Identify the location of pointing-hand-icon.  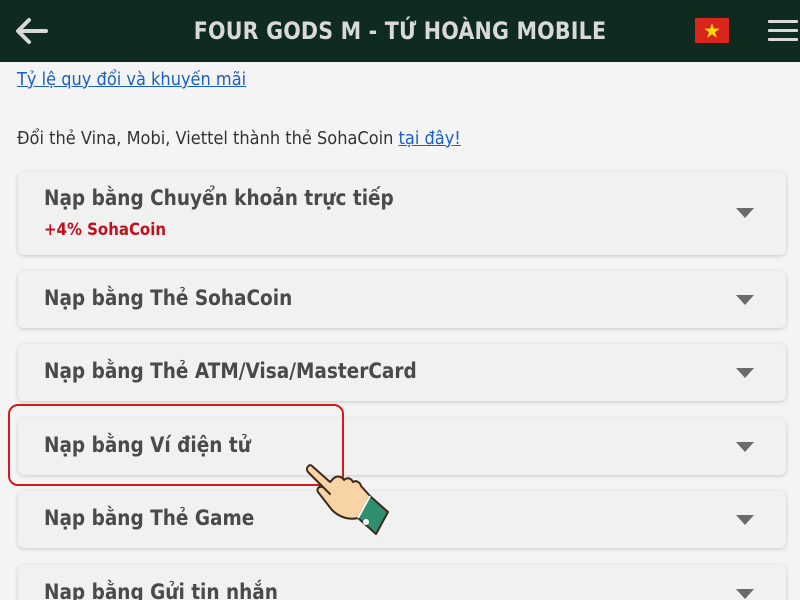
(344, 496).